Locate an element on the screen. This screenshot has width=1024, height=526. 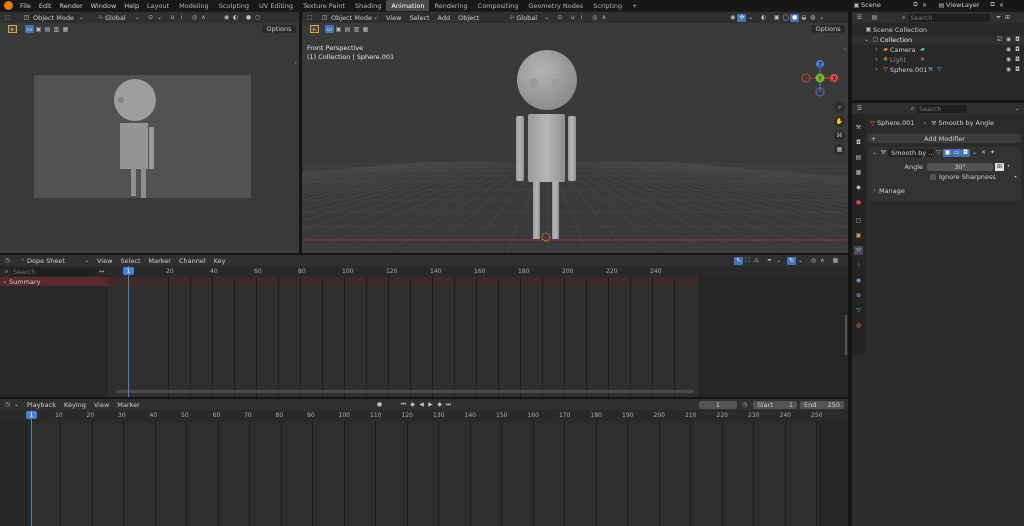
edit-mode-toggle-icon: ▣ is located at coordinates (947, 152).